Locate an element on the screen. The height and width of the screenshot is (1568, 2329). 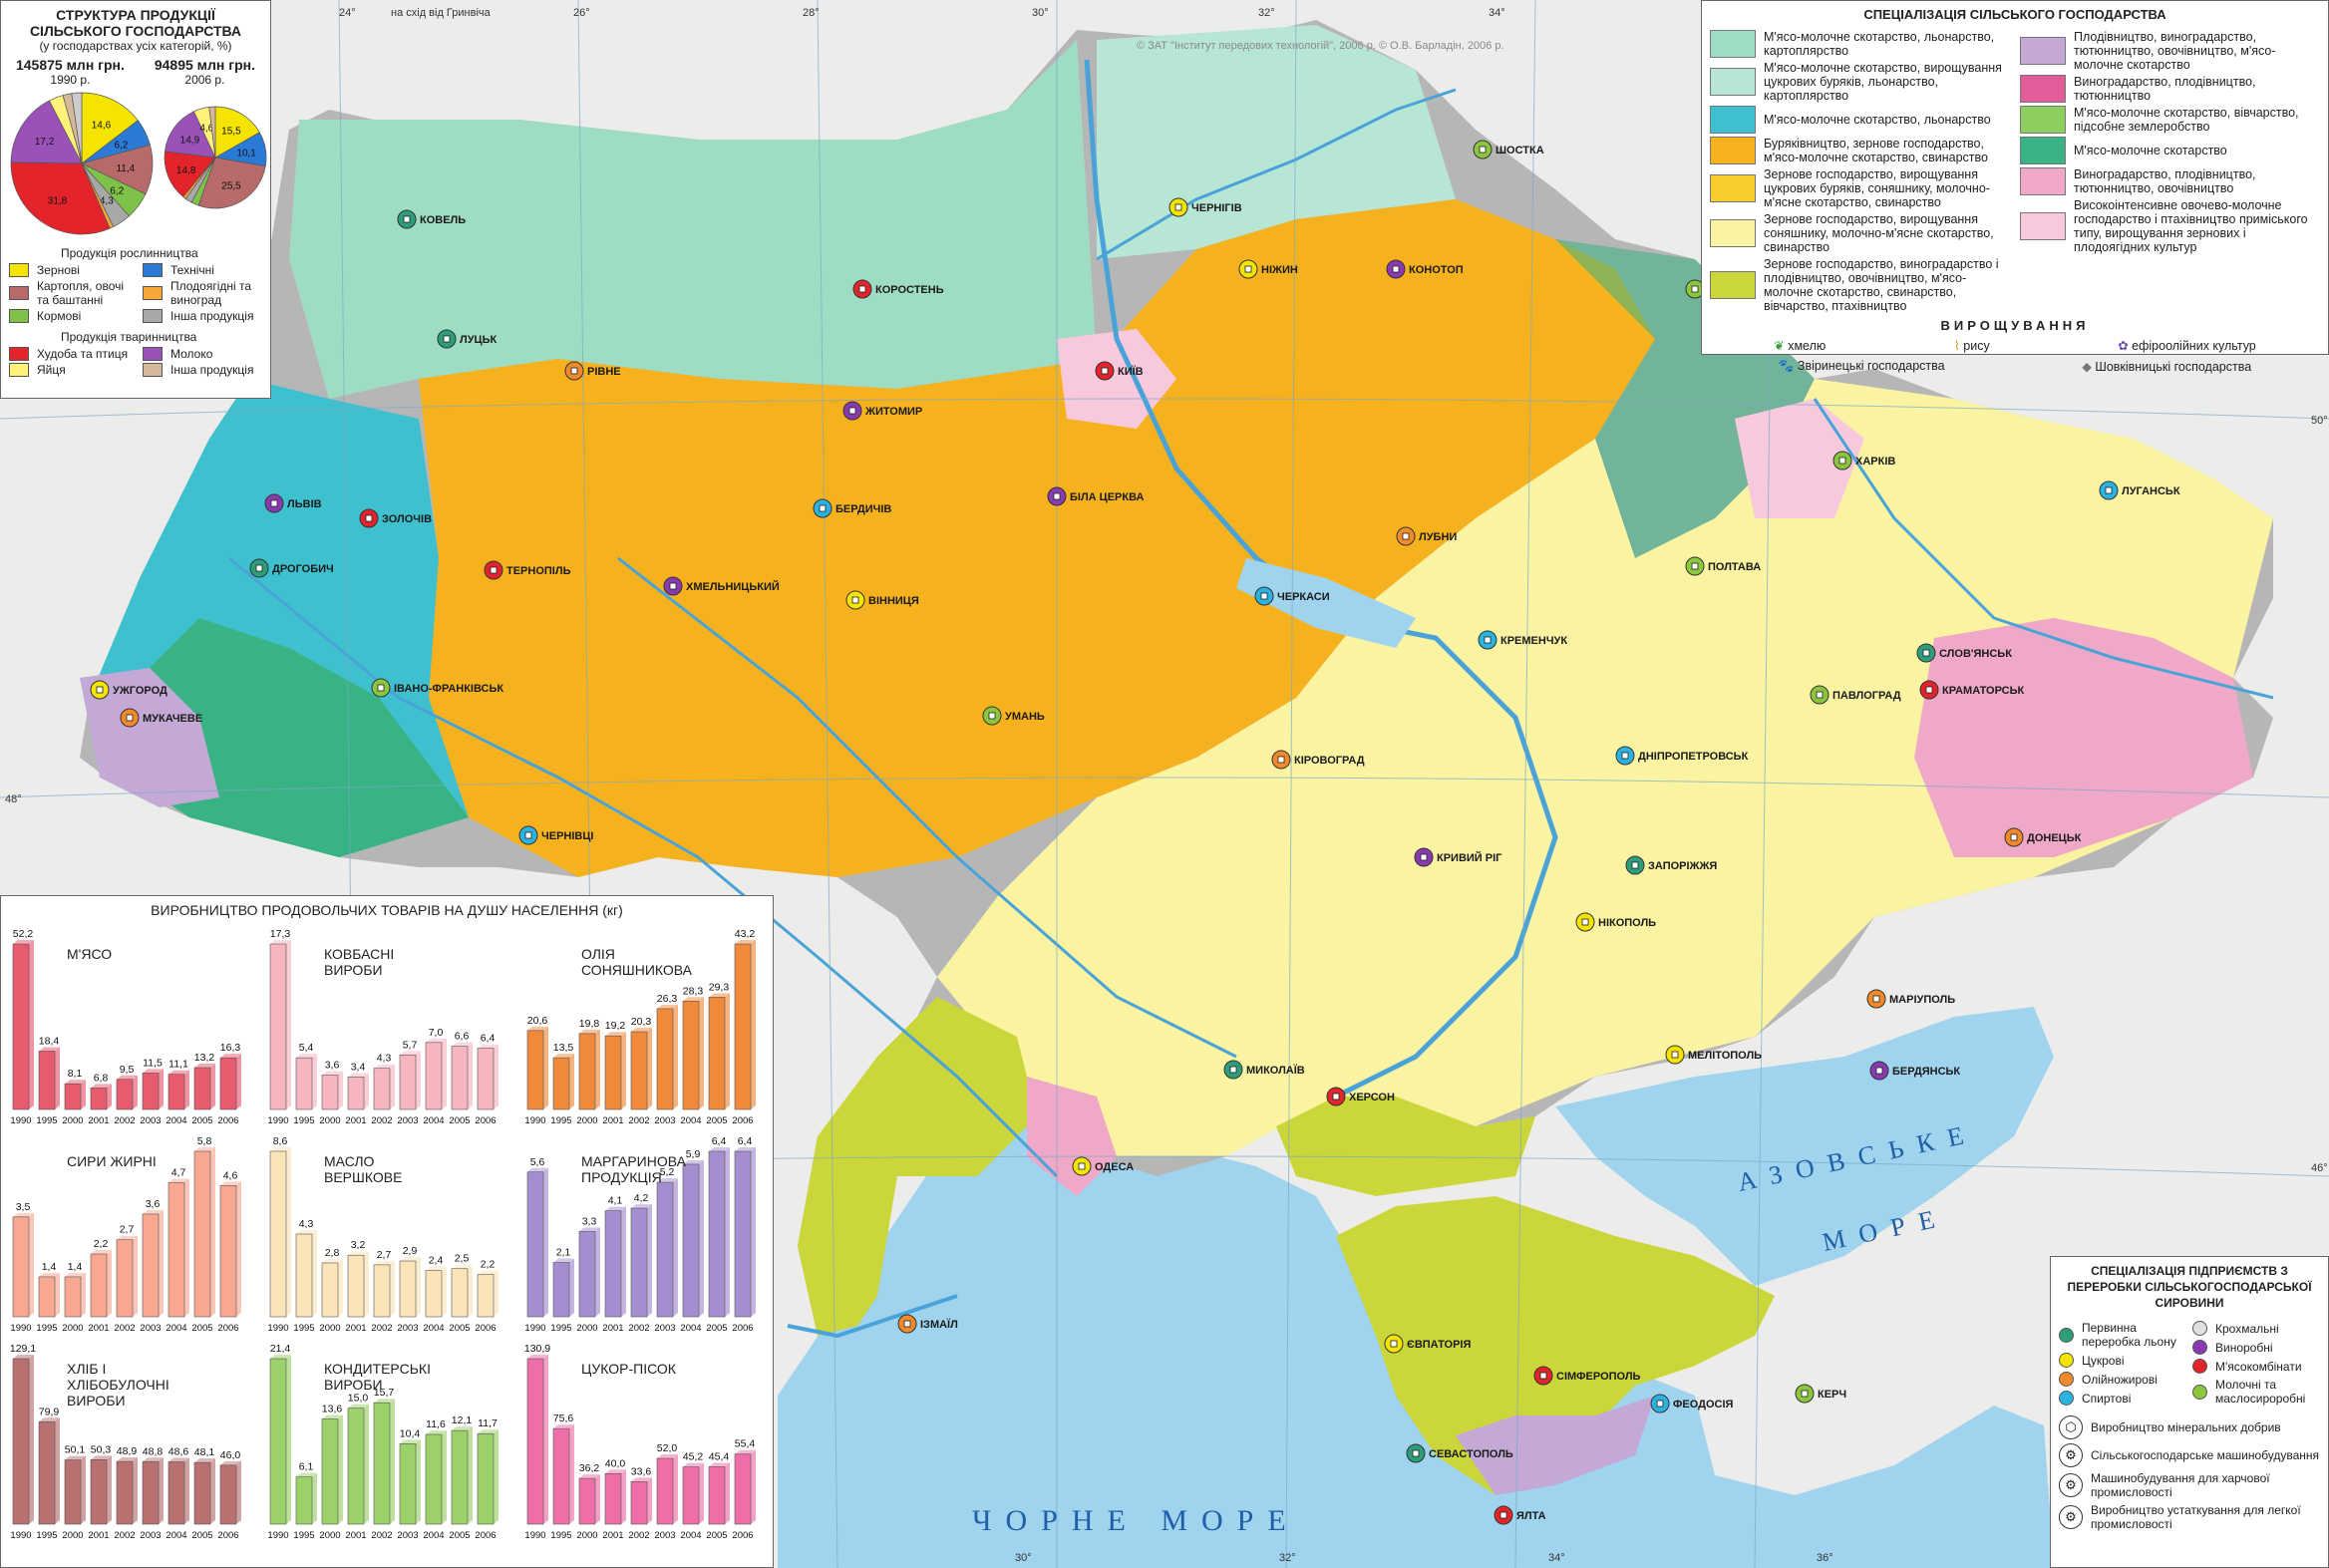
city-label: НІКОПОЛЬ is located at coordinates (1627, 923).